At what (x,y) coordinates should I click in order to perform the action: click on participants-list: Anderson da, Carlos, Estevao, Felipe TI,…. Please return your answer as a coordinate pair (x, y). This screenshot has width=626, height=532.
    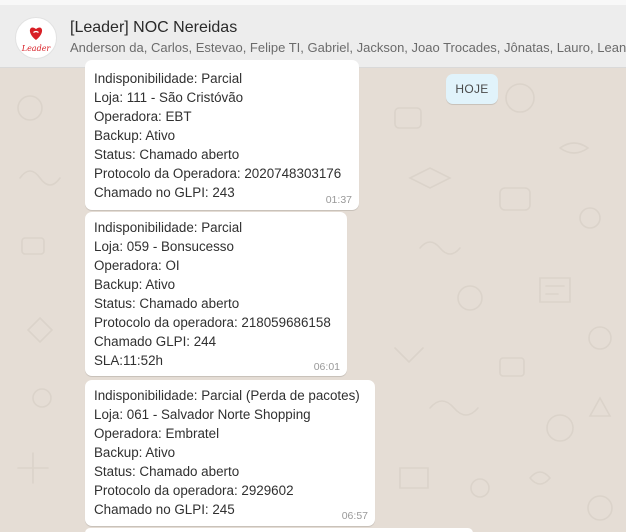
    Looking at the image, I should click on (348, 47).